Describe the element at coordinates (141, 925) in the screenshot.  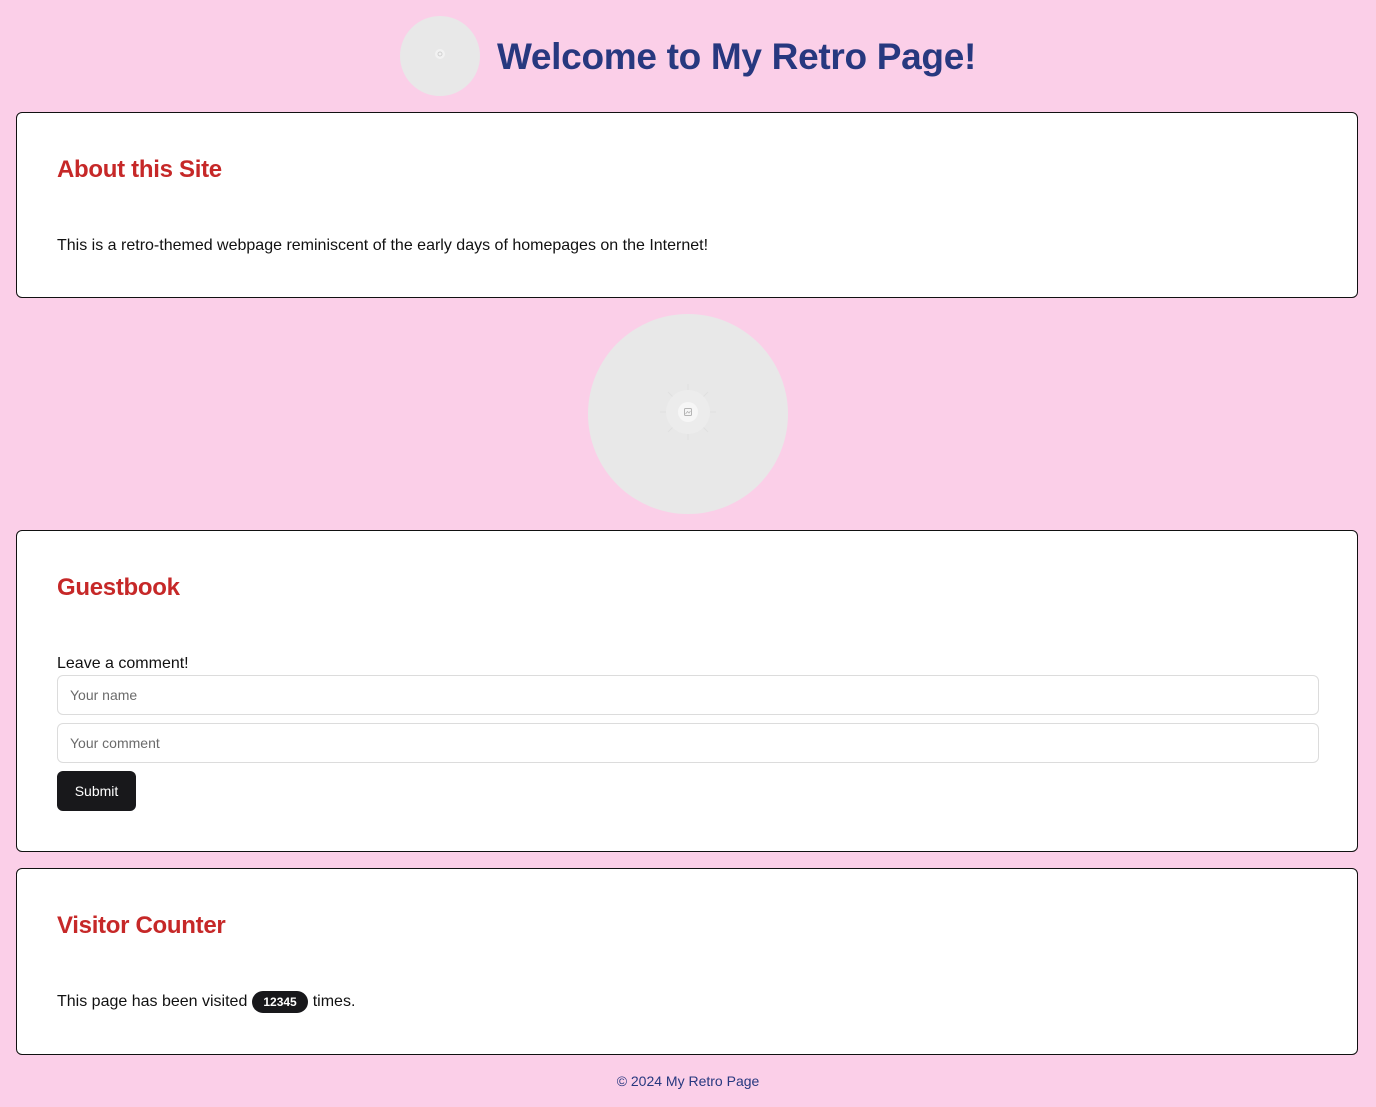
I see `visitor-counter-heading: Visitor Counter` at that location.